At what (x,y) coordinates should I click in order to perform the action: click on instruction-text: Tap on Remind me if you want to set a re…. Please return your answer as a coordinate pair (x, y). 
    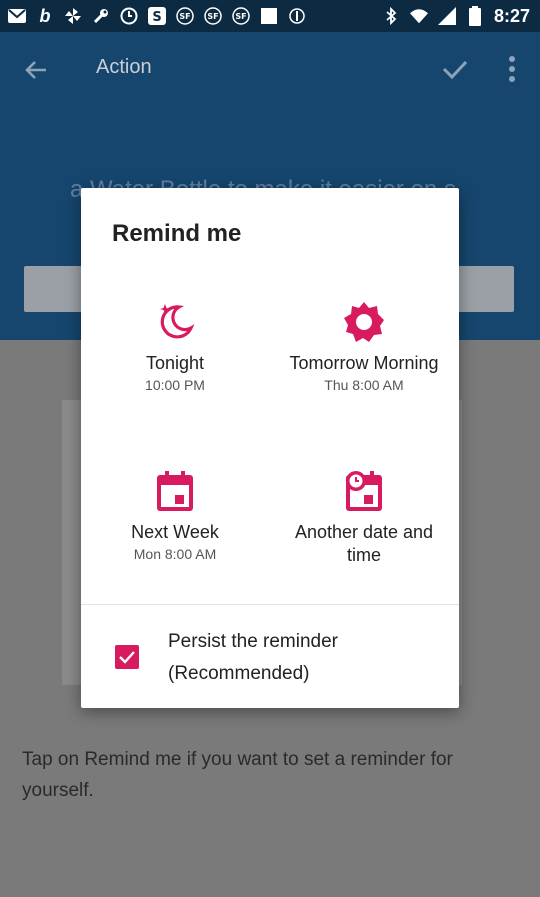
    Looking at the image, I should click on (237, 775).